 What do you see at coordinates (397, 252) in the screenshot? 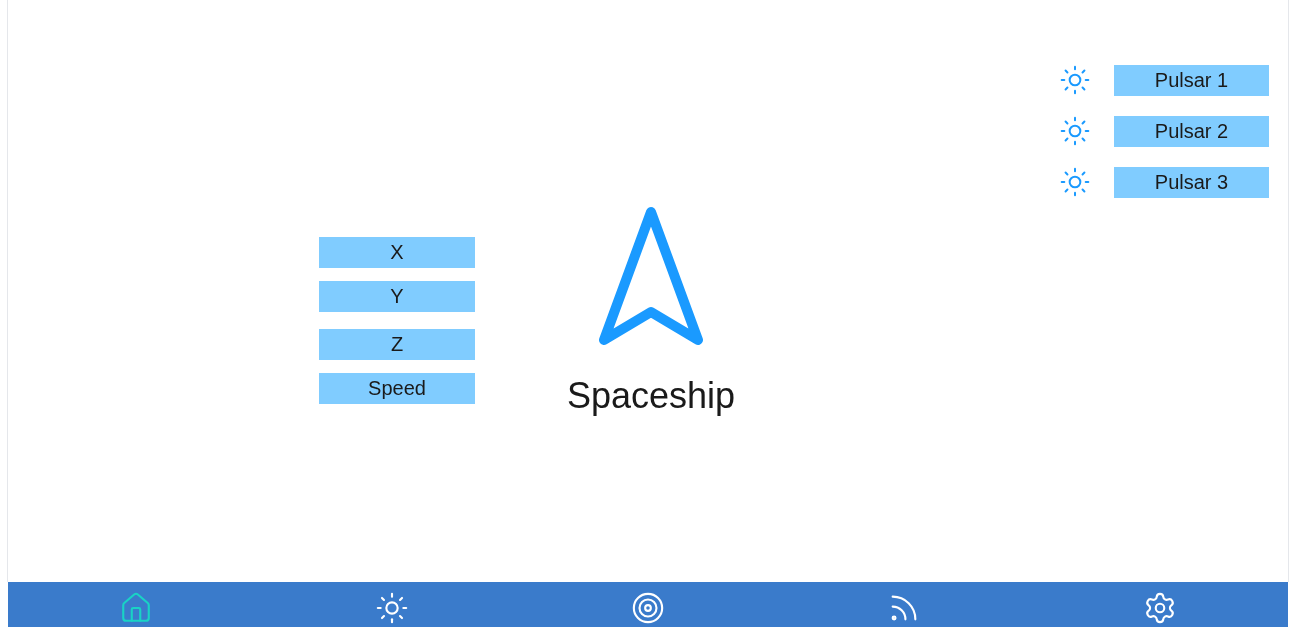
I see `value-field: X` at bounding box center [397, 252].